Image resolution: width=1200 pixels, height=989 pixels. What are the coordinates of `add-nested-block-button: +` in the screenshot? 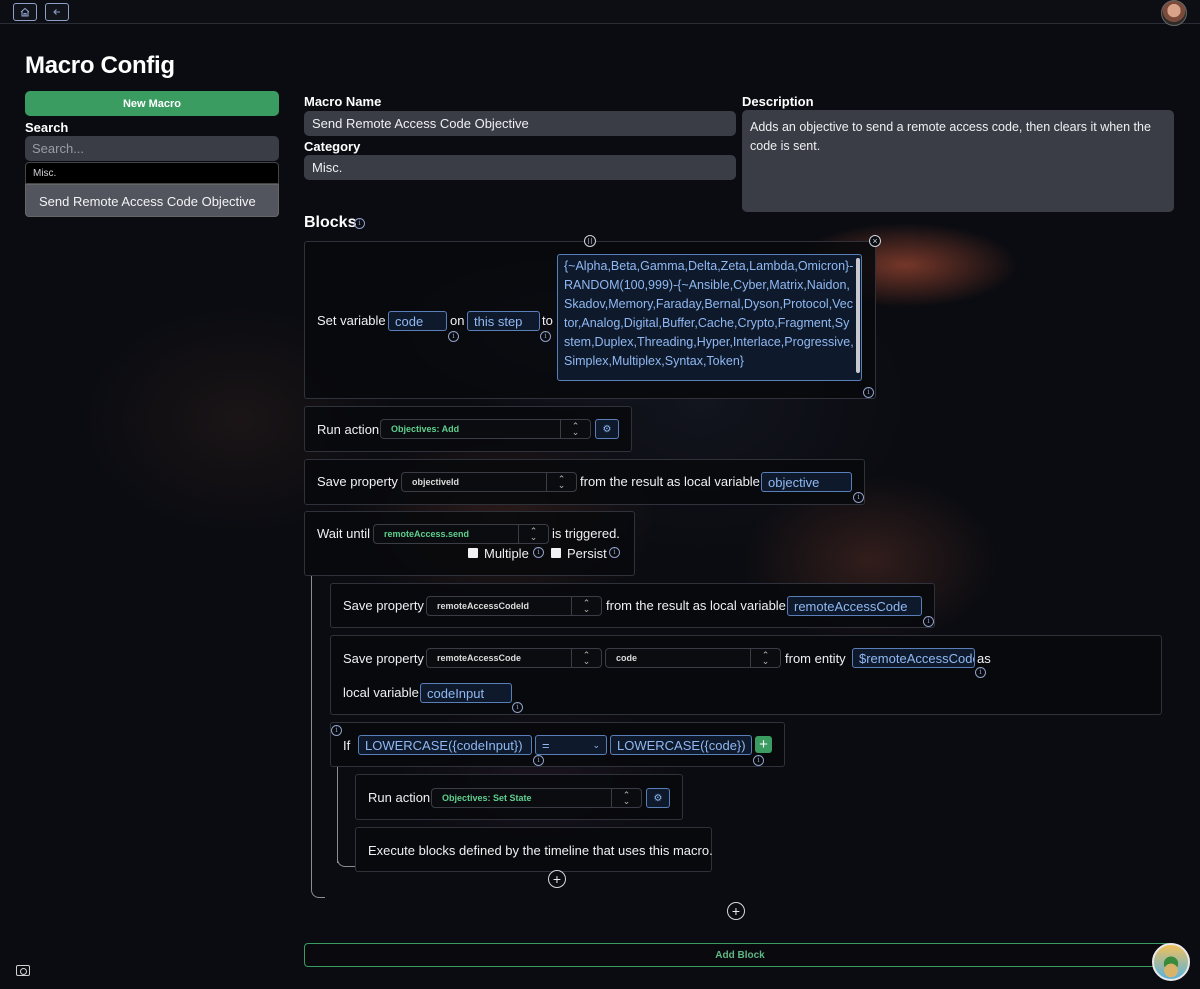 It's located at (557, 879).